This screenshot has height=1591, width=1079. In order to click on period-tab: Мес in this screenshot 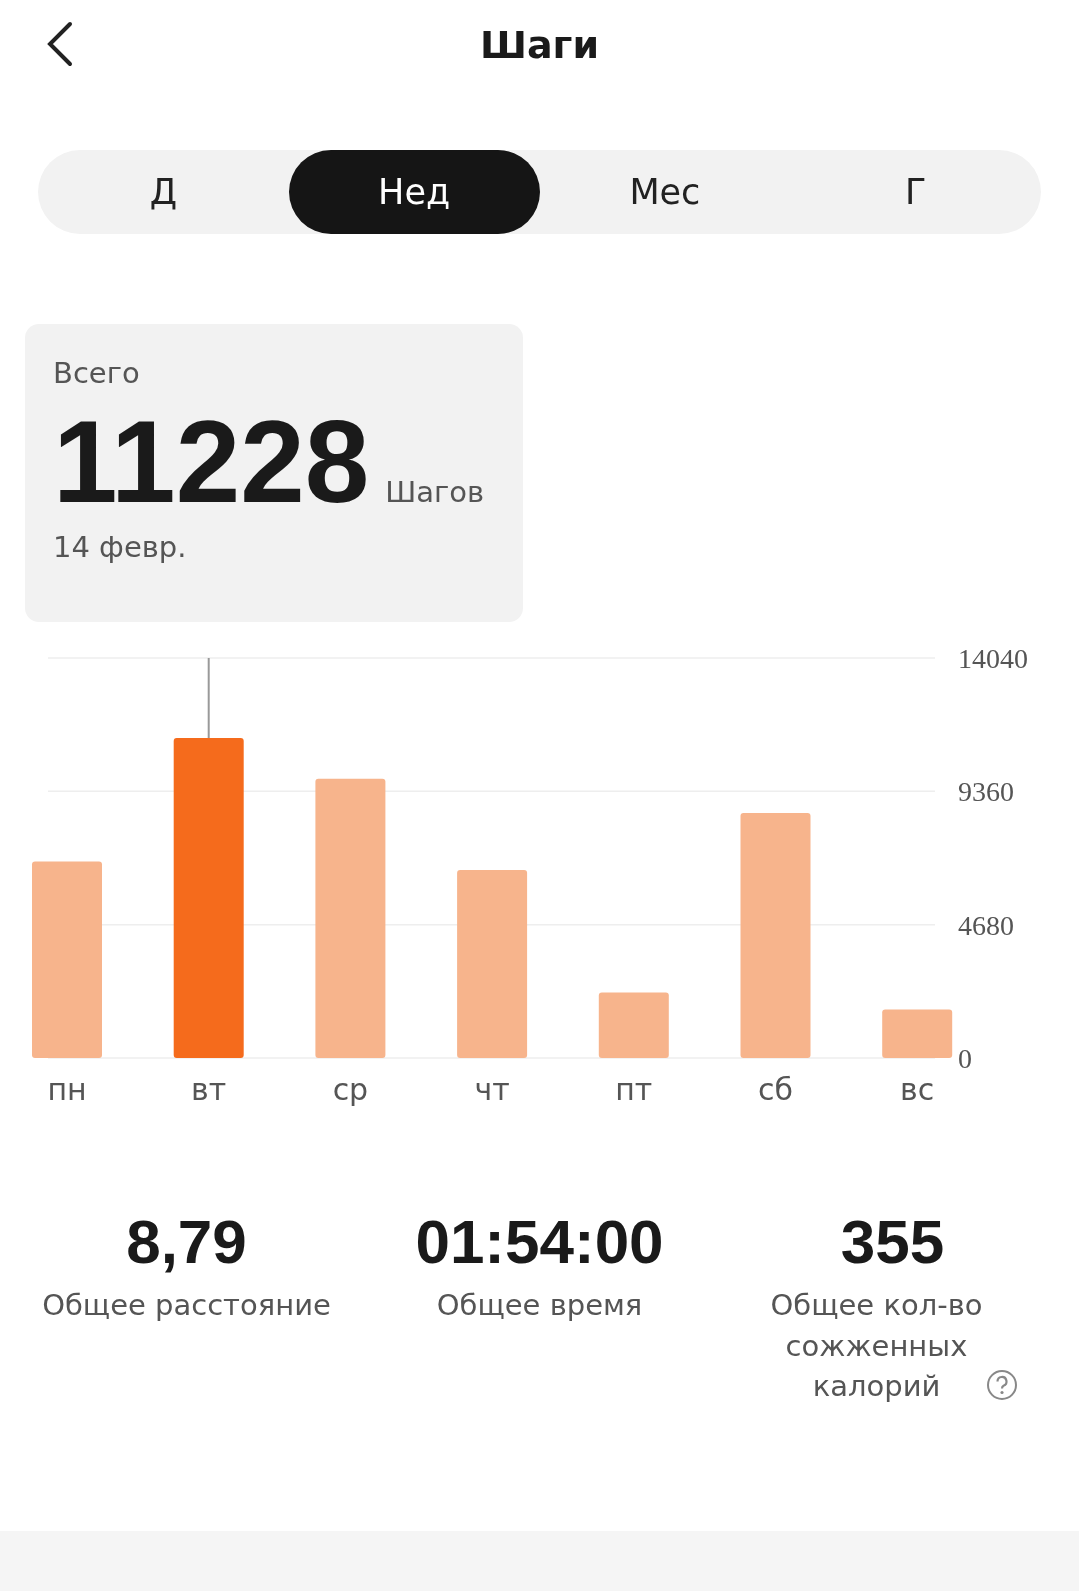, I will do `click(665, 192)`.